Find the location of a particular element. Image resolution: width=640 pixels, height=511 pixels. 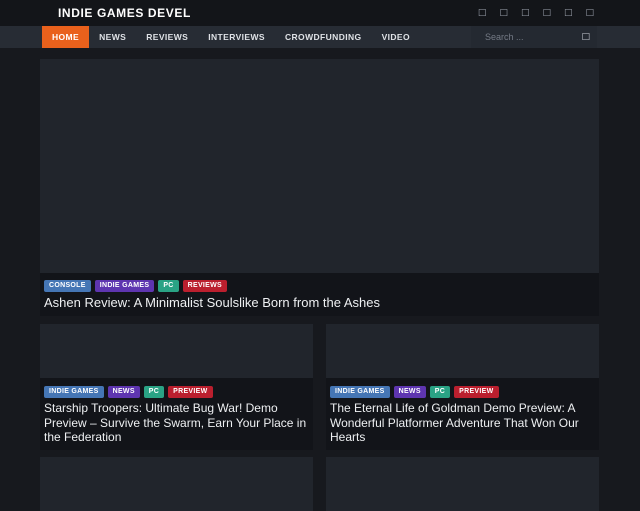

article-grid-row is located at coordinates (319, 483).